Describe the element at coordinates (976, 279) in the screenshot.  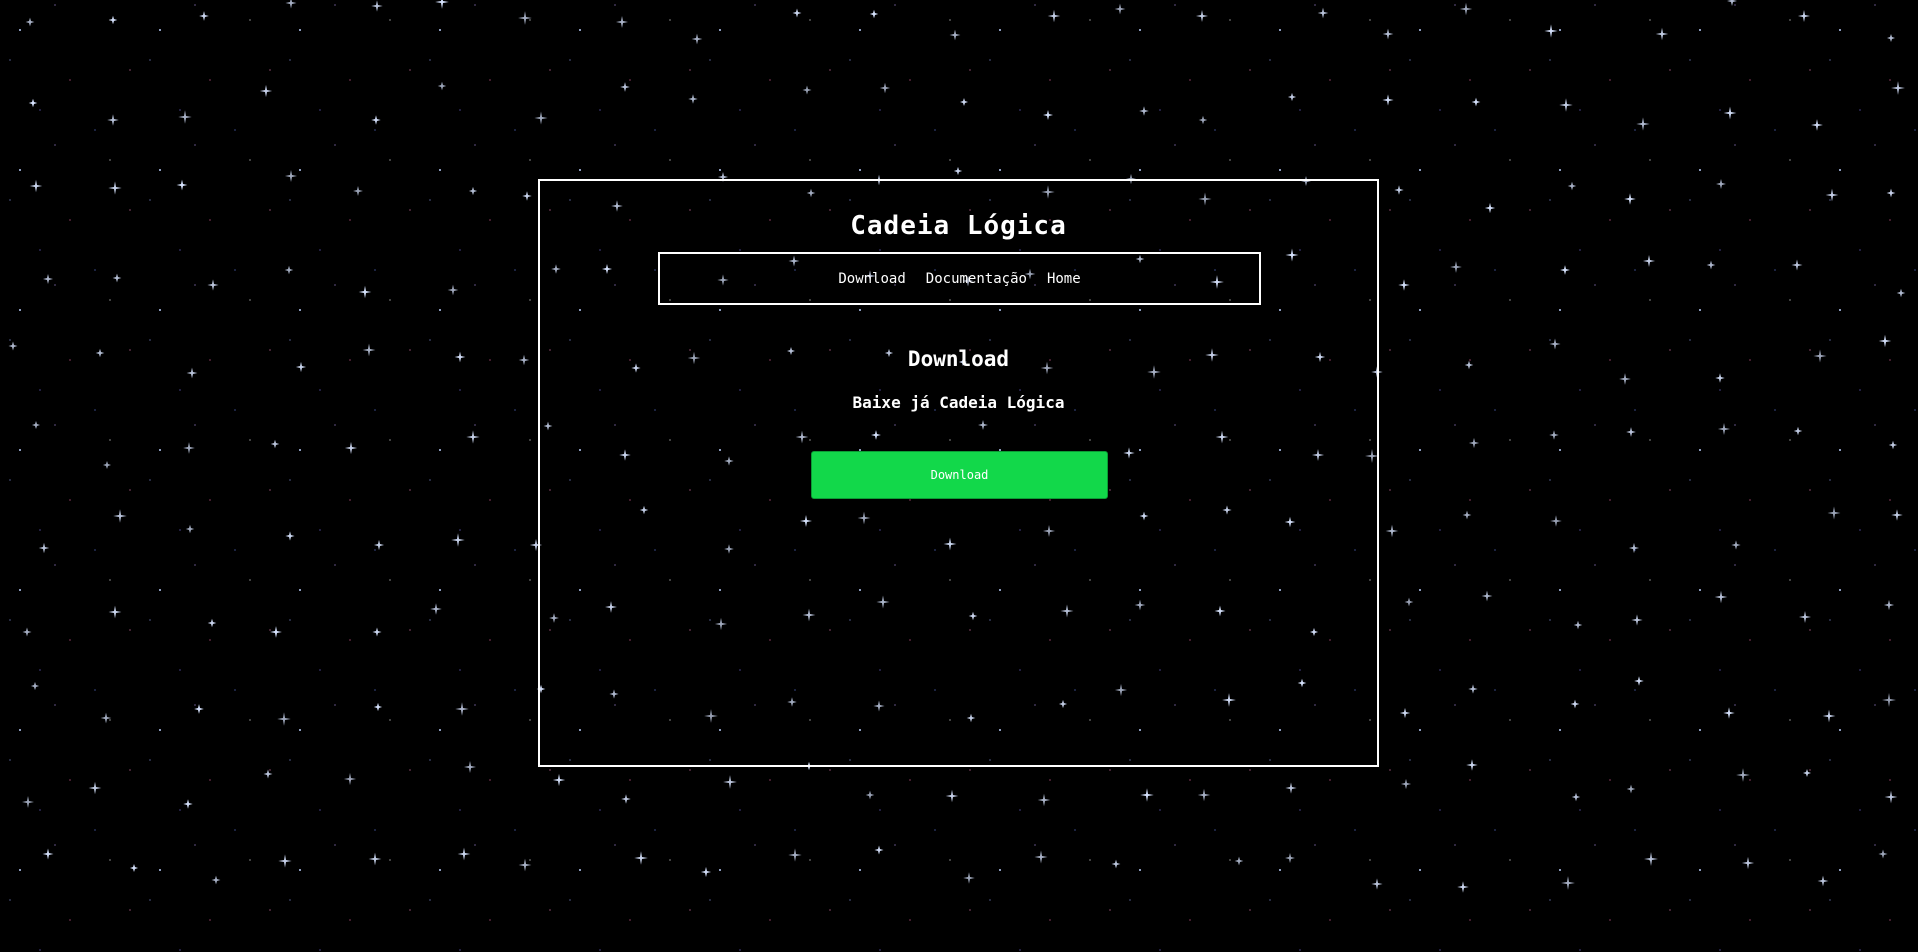
I see `nav-link-documentacao: Documentação` at that location.